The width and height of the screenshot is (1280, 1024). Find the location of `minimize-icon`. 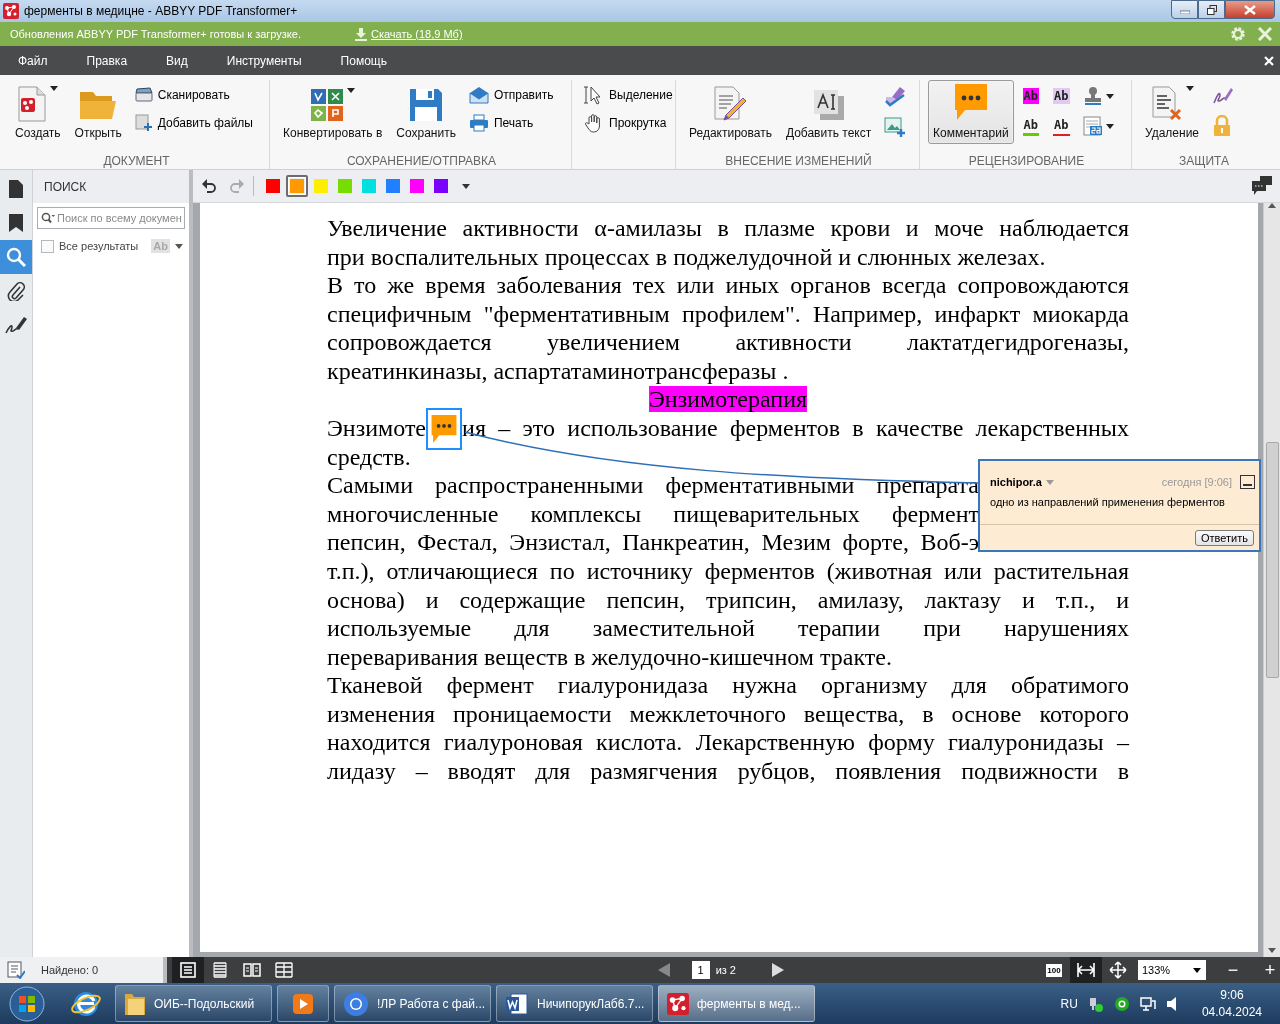

minimize-icon is located at coordinates (1247, 485).